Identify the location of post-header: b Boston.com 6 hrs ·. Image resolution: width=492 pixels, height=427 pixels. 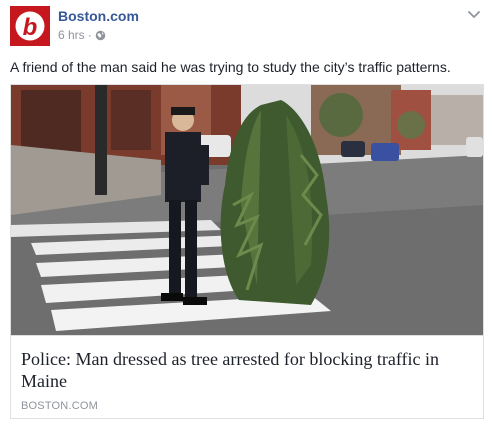
(246, 26).